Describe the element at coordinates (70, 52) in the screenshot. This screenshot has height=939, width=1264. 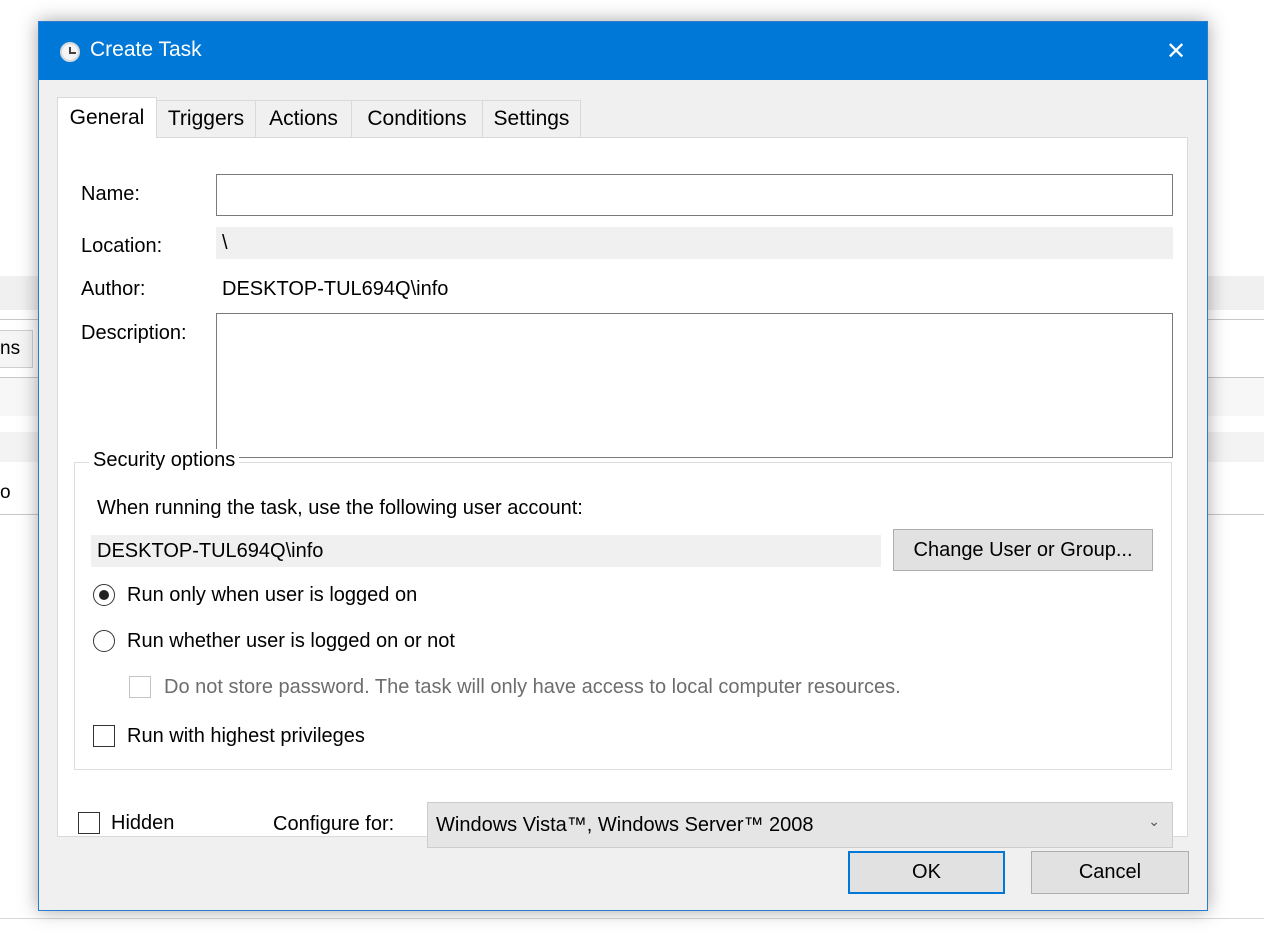
I see `clock-icon` at that location.